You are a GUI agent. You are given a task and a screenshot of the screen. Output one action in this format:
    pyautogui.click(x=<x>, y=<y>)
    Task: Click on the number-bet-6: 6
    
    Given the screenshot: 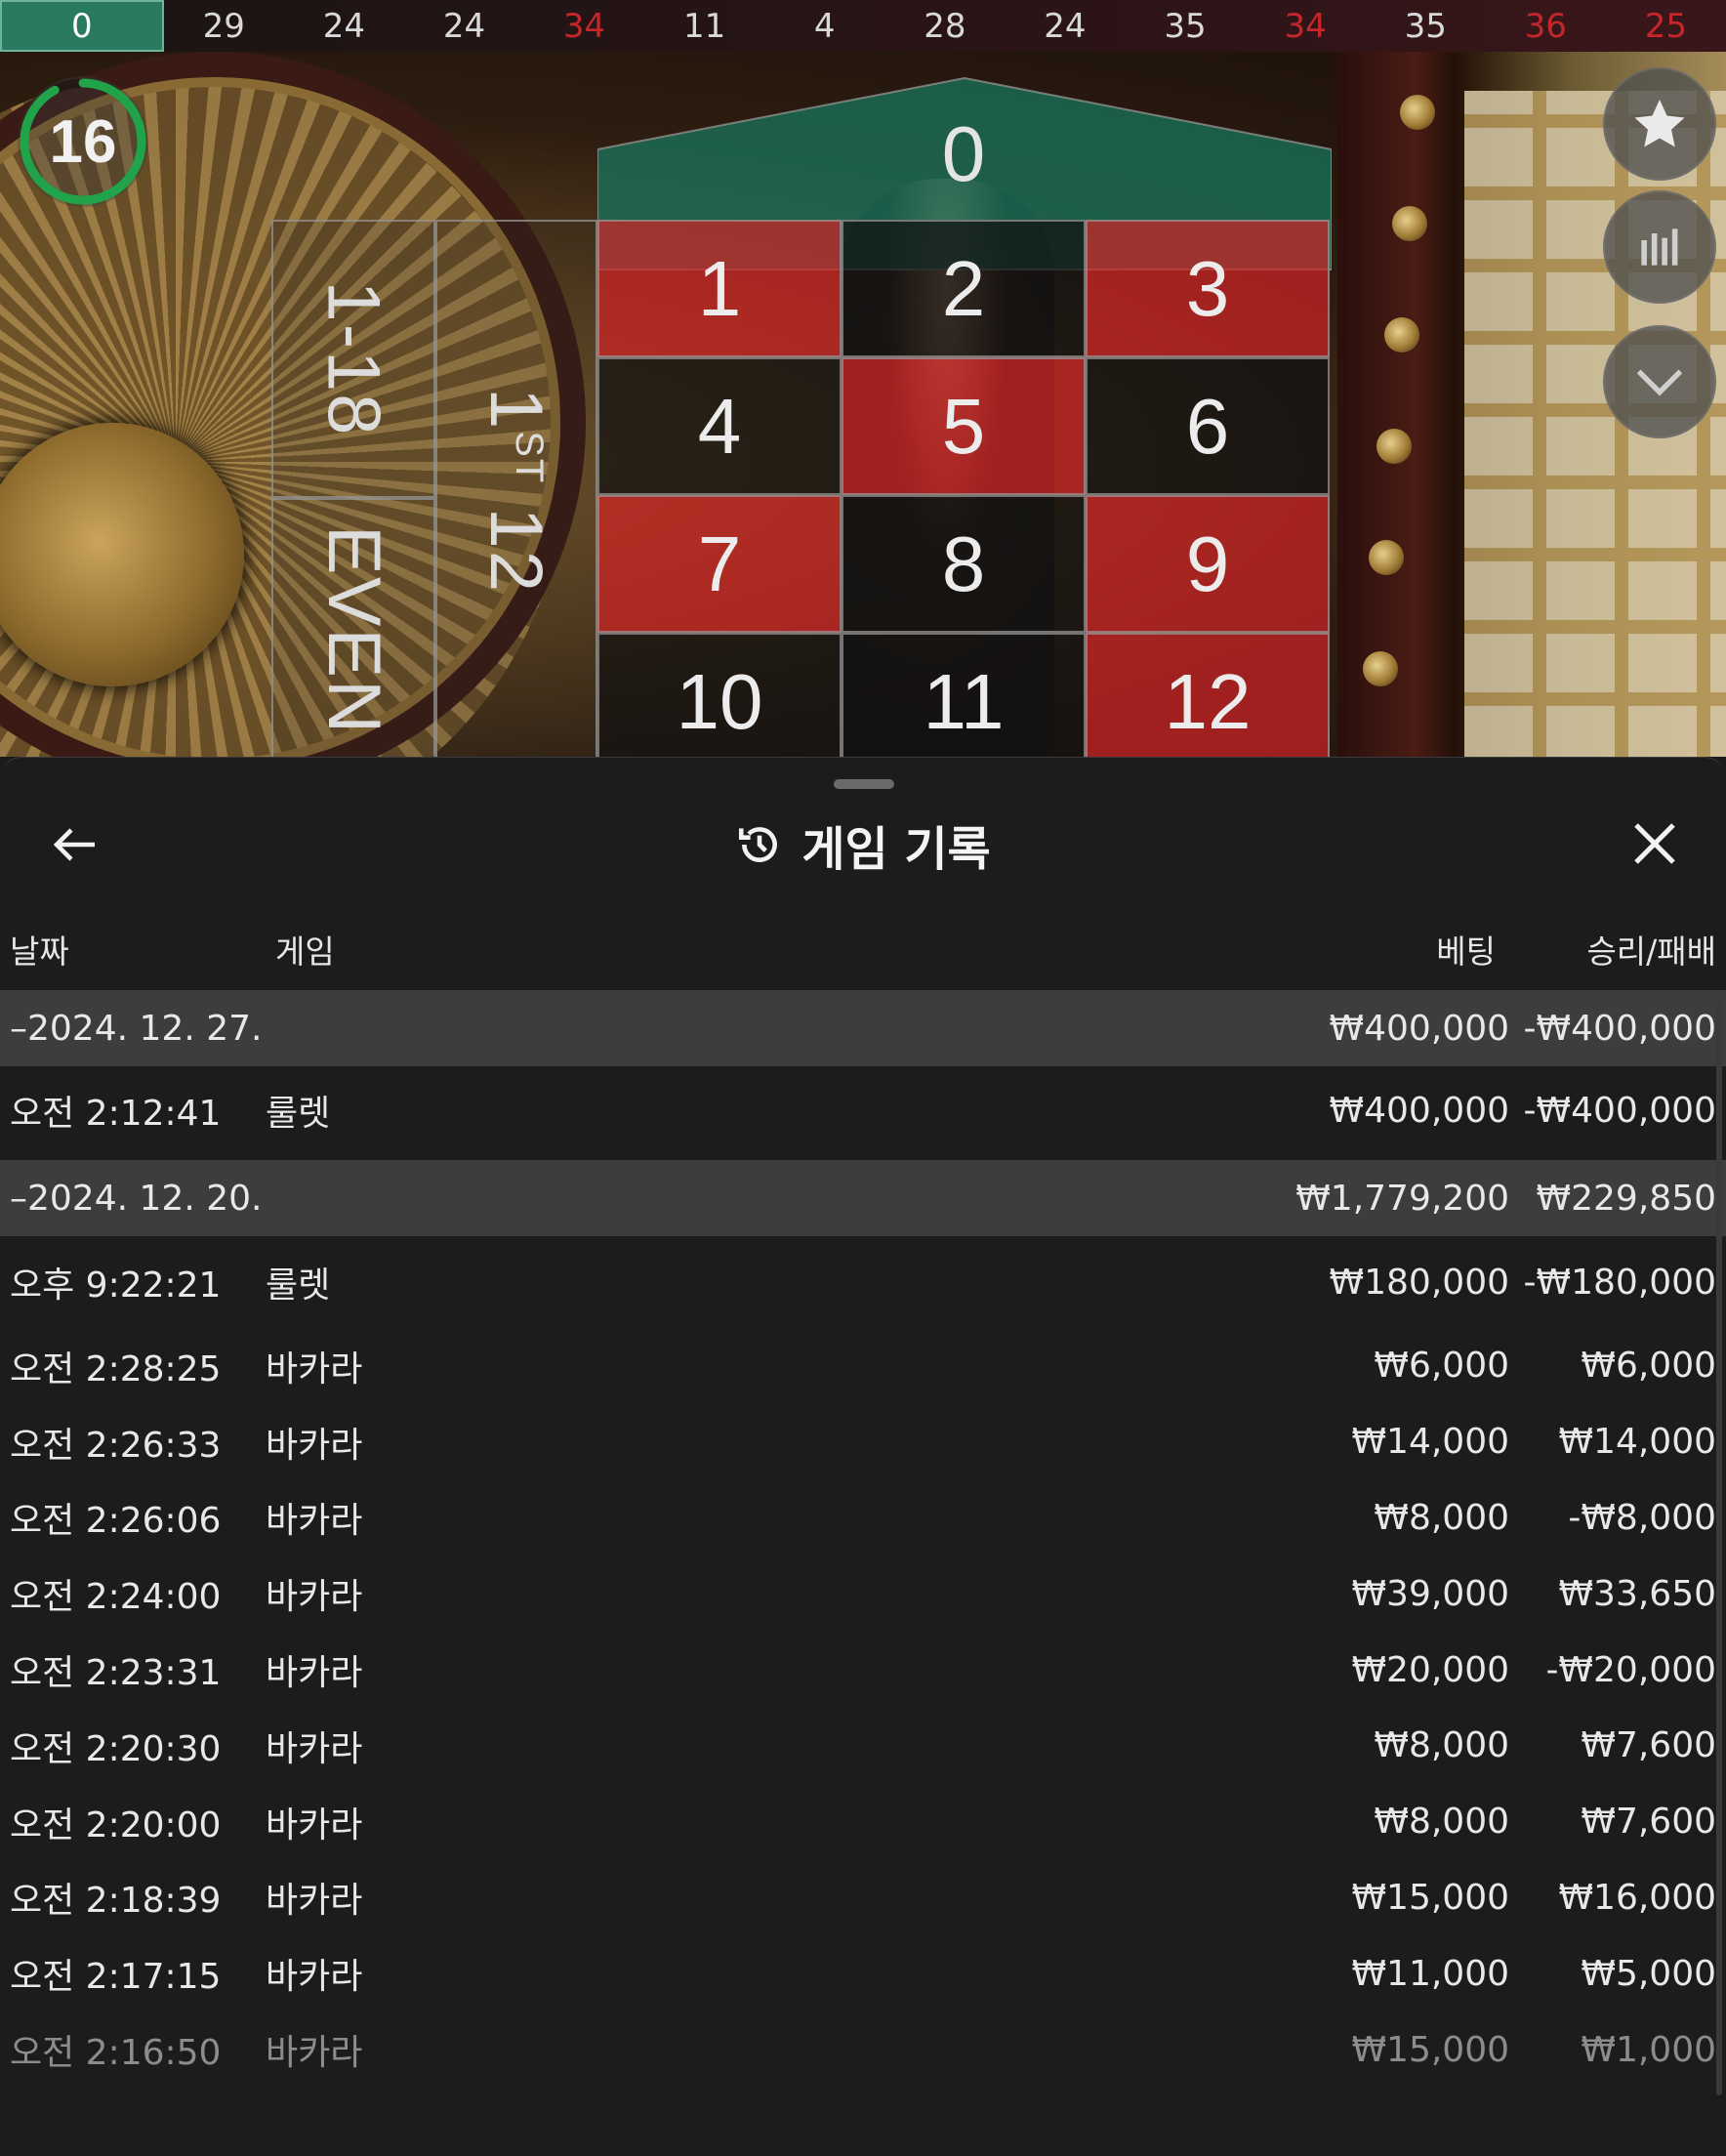 What is the action you would take?
    pyautogui.click(x=1208, y=426)
    